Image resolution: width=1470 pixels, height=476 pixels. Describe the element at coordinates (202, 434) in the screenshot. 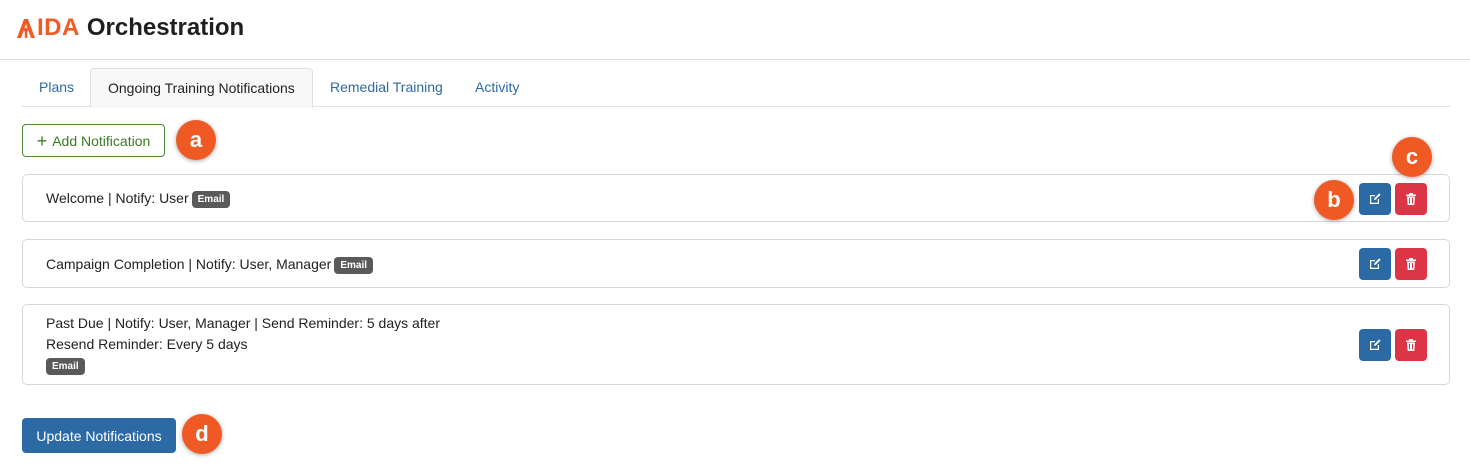

I see `marker-d: d` at that location.